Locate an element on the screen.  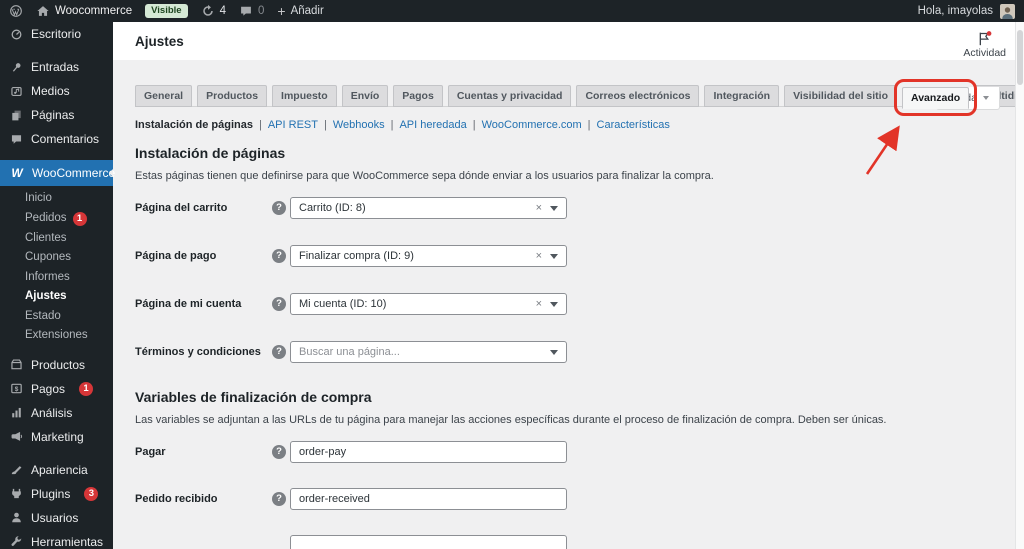
sidebar-item-analisis: Análisis is located at coordinates (56, 413).